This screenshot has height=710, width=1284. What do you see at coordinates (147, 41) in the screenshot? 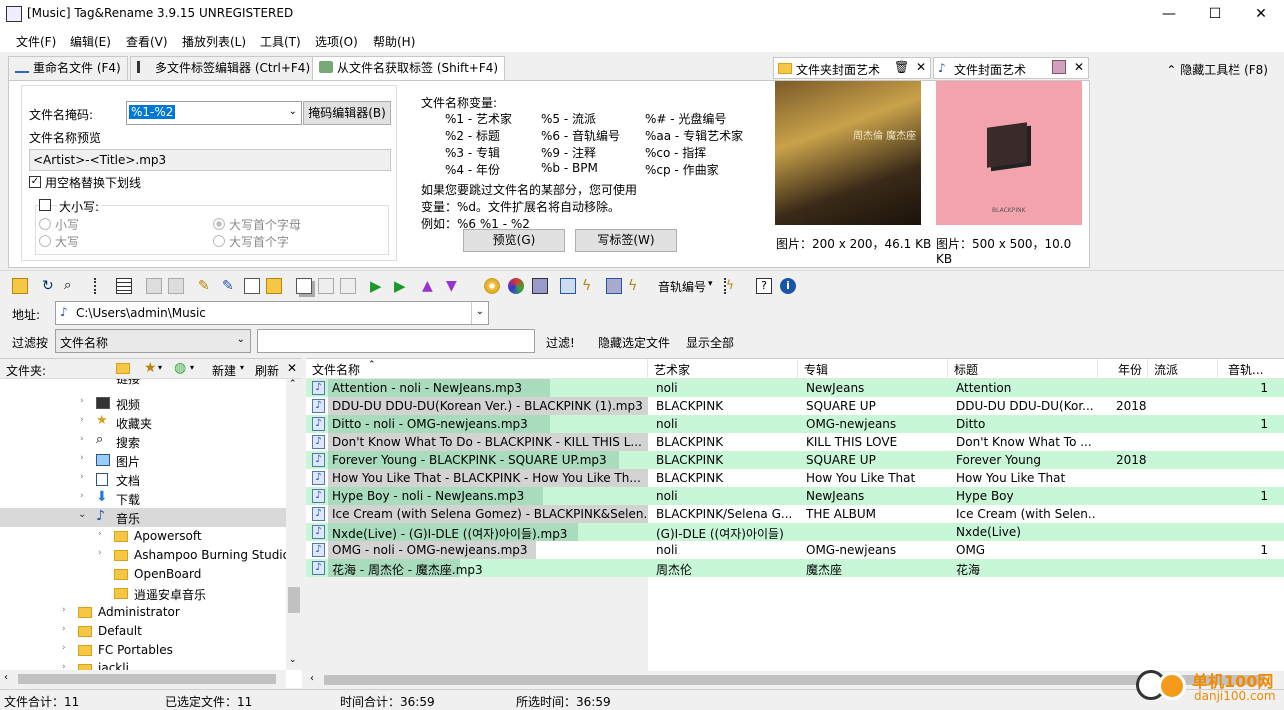
I see `menu-view: 查看(V)` at bounding box center [147, 41].